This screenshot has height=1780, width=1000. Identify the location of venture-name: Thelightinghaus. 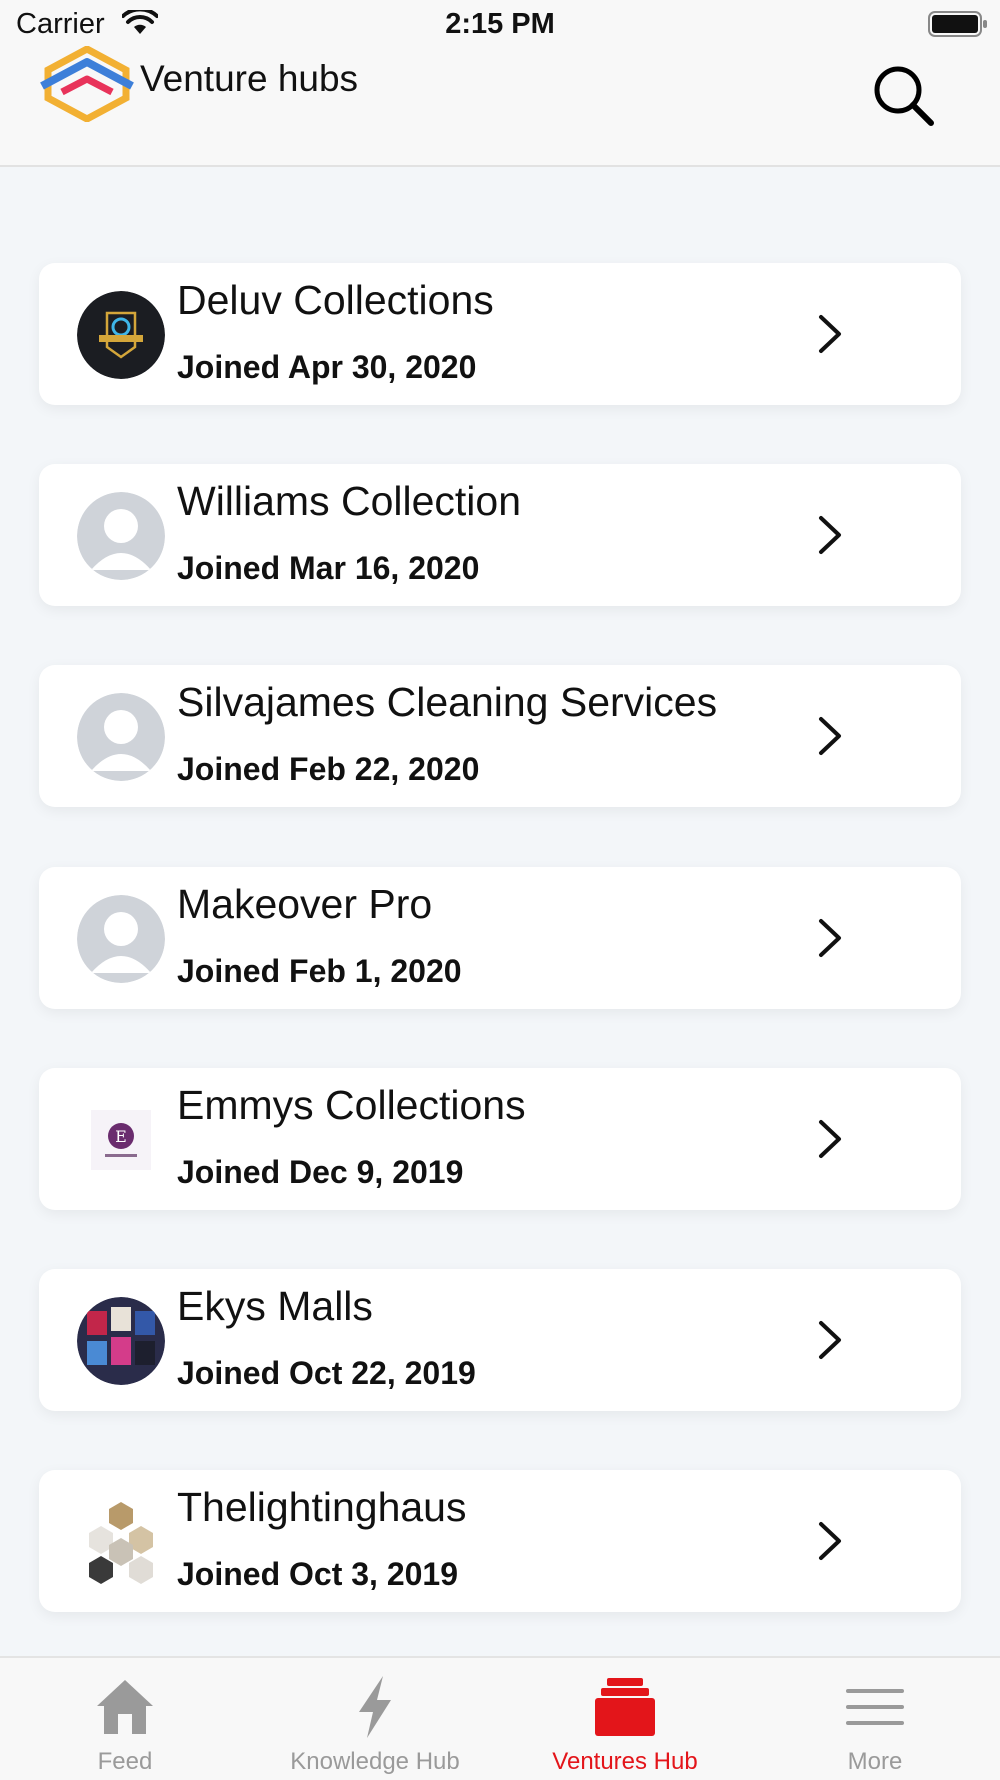
(322, 1507).